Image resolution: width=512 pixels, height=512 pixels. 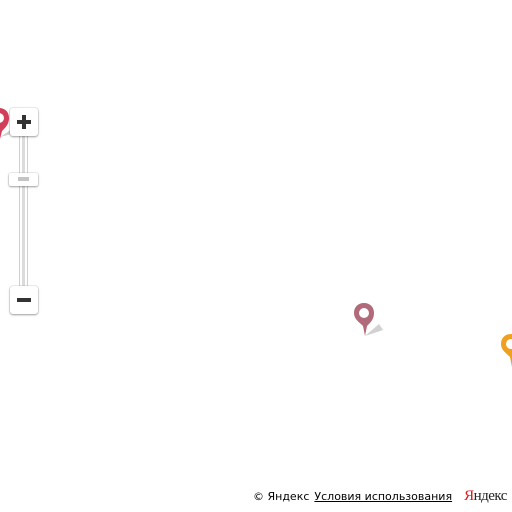 I want to click on yandex-logo: Яндекс, so click(x=485, y=496).